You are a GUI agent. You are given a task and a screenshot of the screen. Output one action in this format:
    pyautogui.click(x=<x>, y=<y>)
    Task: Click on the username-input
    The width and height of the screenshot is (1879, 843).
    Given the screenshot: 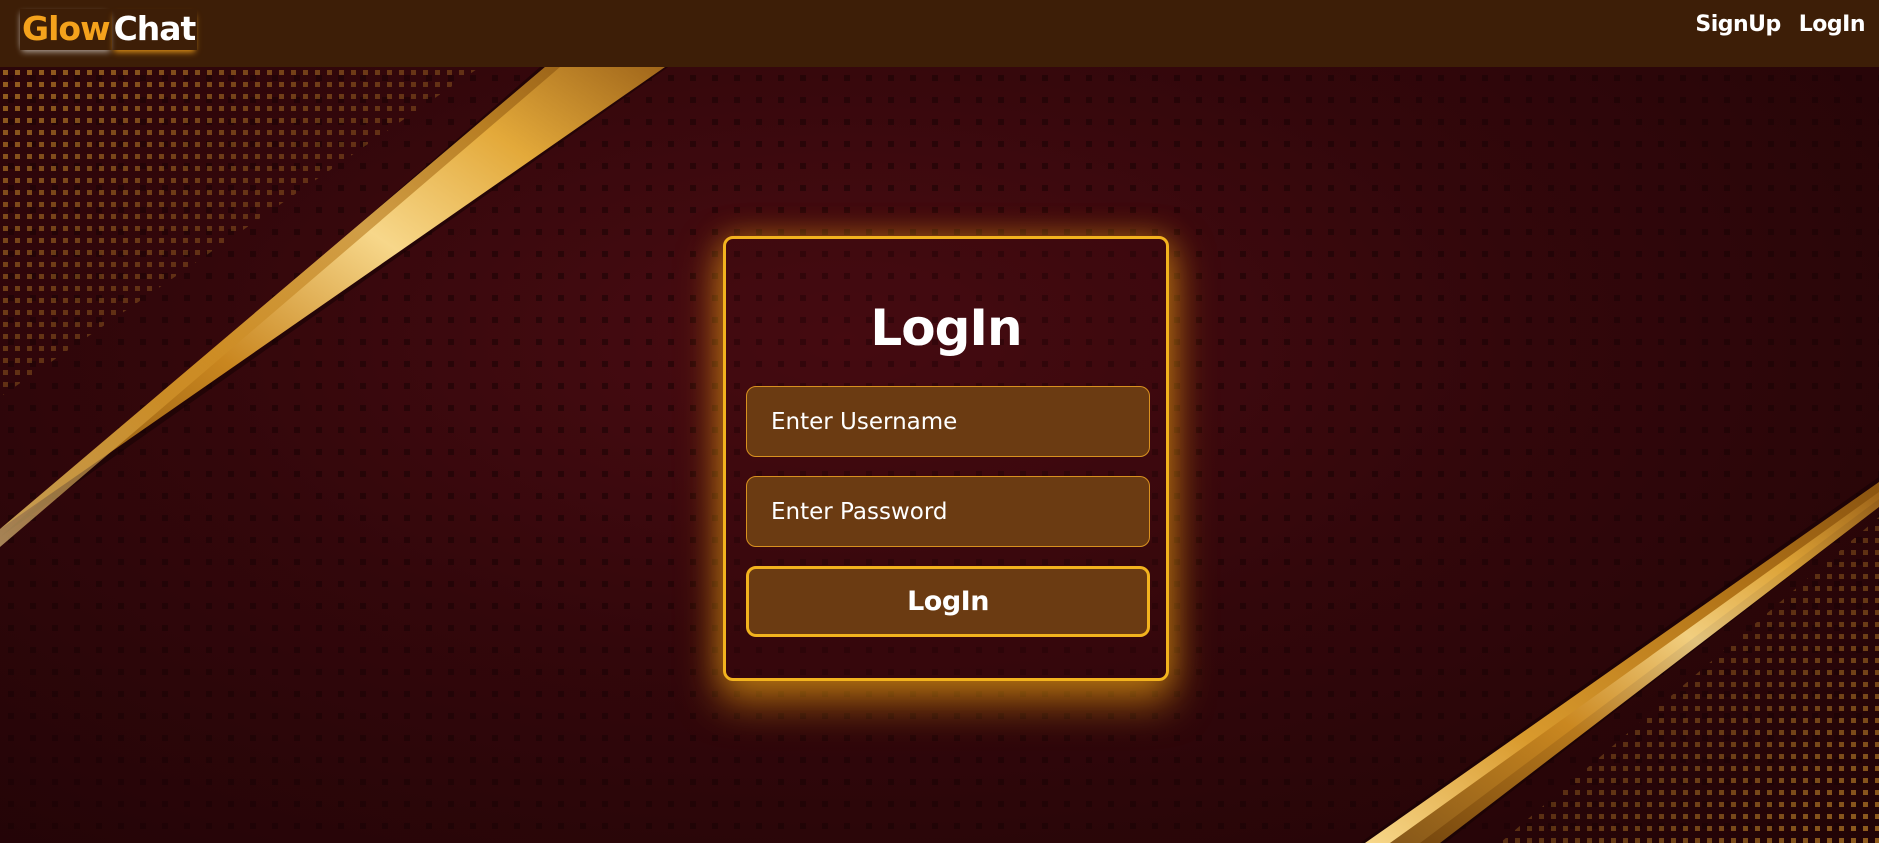 What is the action you would take?
    pyautogui.click(x=948, y=421)
    